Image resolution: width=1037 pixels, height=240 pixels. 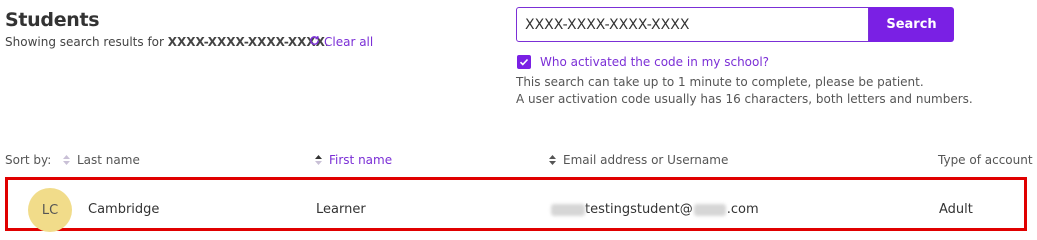 I want to click on column-label-last-name: Last name, so click(x=108, y=160).